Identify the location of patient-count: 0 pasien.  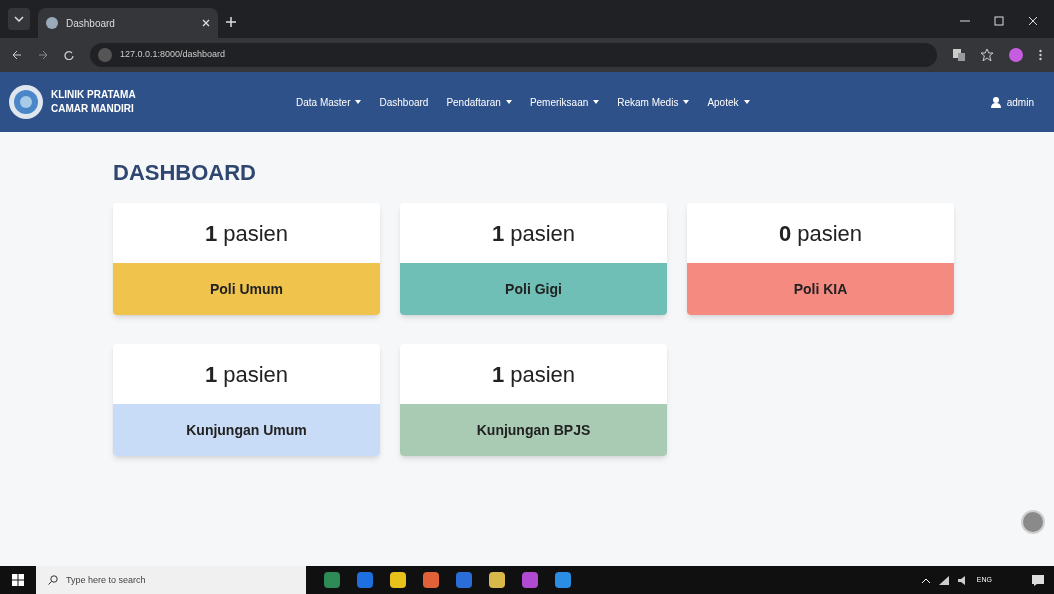
(820, 233).